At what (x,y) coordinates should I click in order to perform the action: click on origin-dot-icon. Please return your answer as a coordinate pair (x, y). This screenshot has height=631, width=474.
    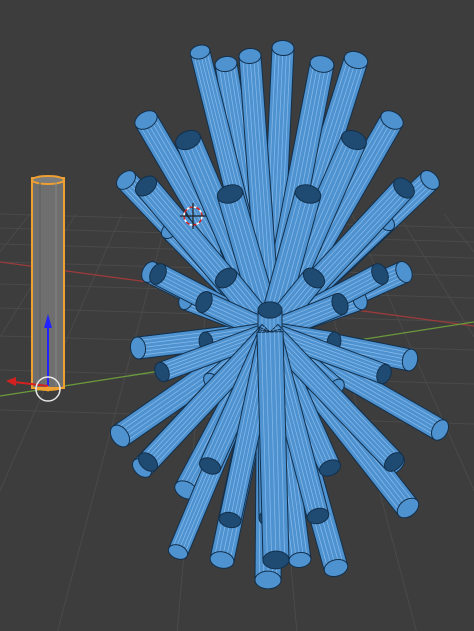
    Looking at the image, I should click on (48, 389).